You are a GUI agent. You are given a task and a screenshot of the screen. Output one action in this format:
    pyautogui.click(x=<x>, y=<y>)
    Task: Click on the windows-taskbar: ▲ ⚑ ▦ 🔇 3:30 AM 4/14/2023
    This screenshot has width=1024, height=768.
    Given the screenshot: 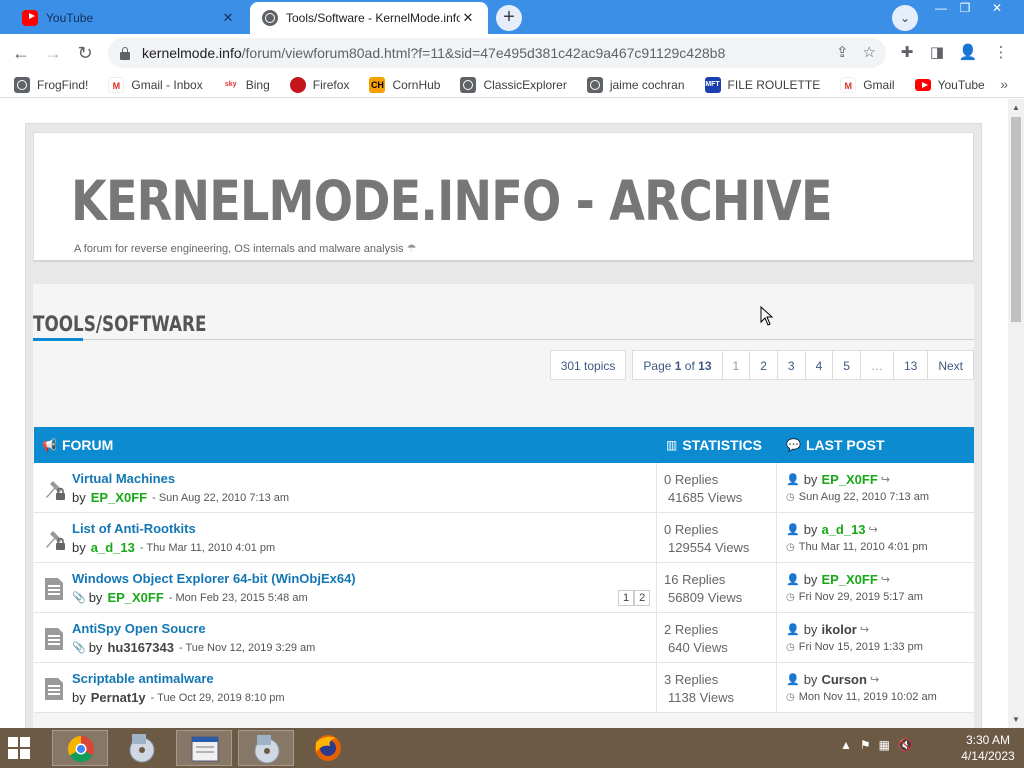 What is the action you would take?
    pyautogui.click(x=512, y=748)
    